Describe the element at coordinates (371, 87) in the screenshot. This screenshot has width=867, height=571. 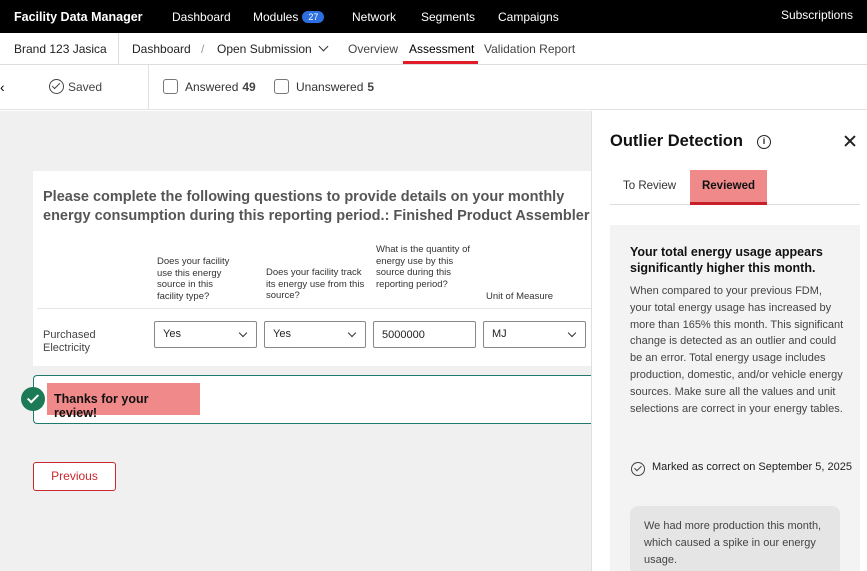
I see `unanswered-count: 5` at that location.